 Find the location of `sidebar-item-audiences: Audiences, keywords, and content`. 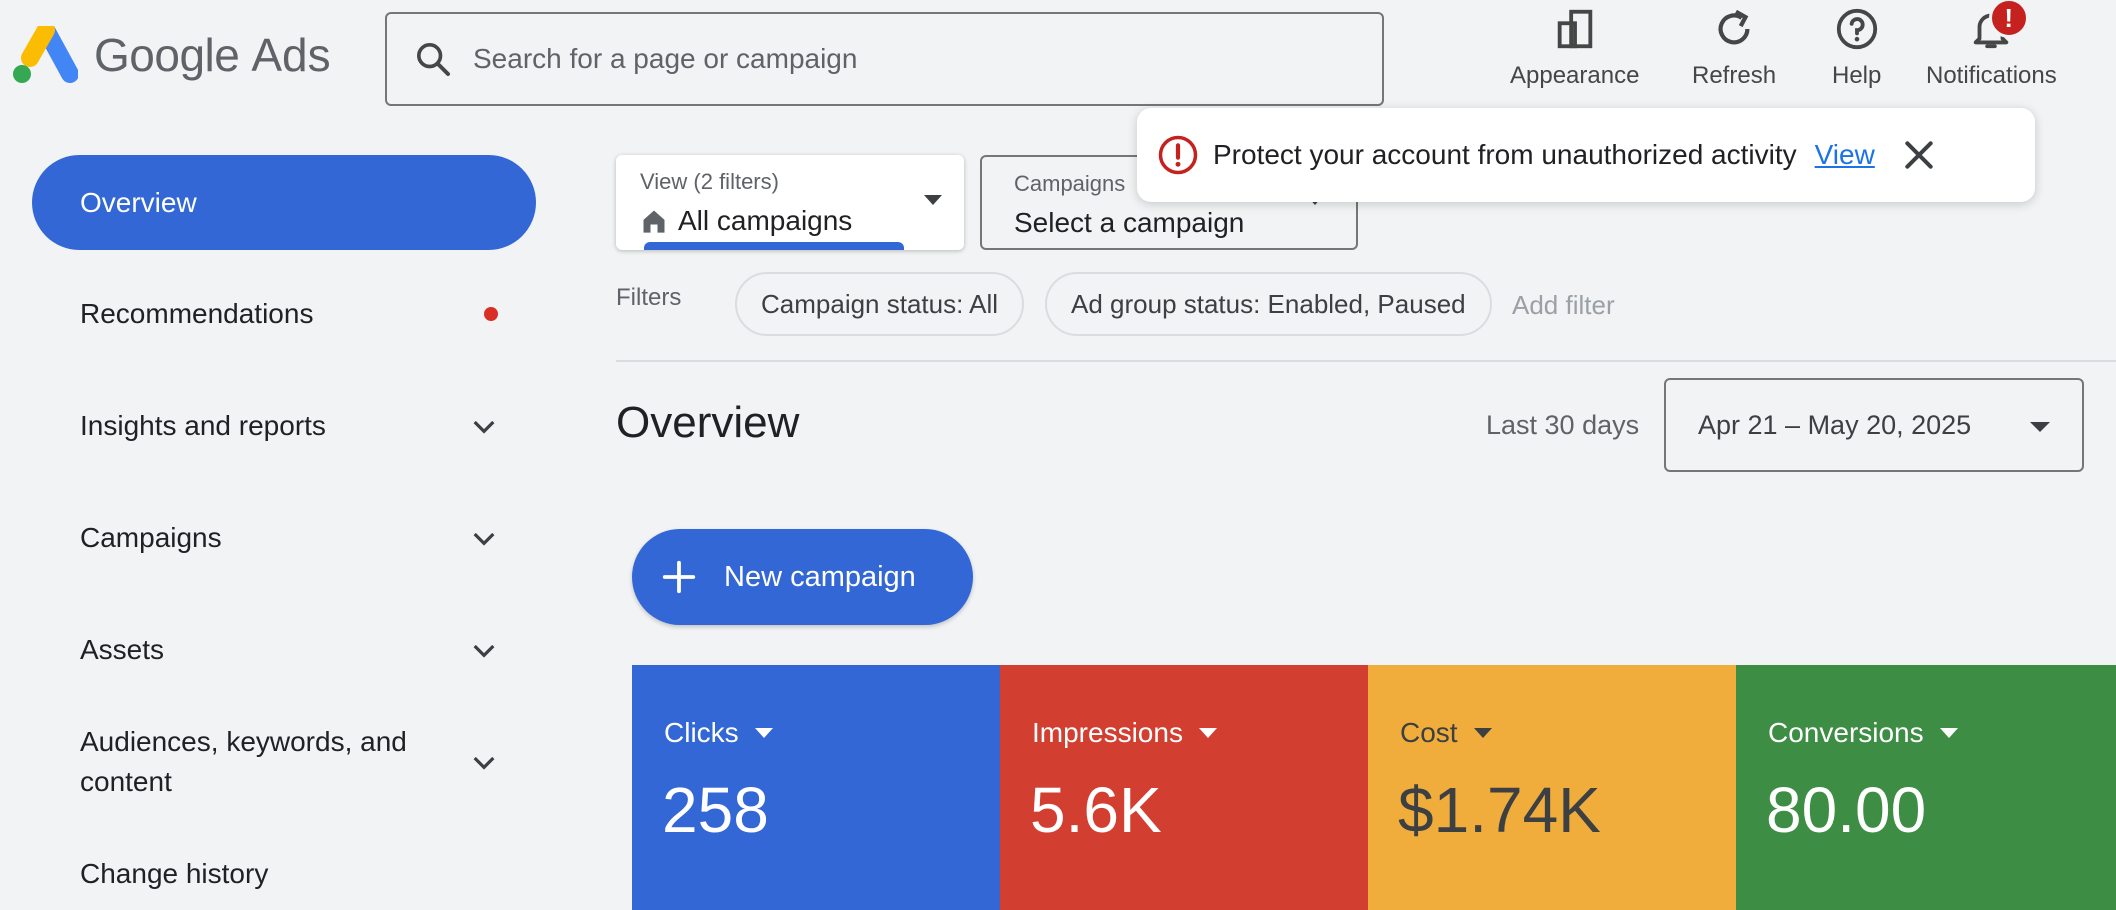

sidebar-item-audiences: Audiences, keywords, and content is located at coordinates (290, 762).